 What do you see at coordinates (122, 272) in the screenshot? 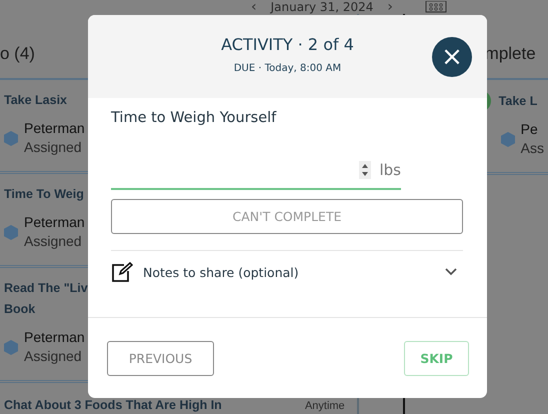
I see `edit-note-icon` at bounding box center [122, 272].